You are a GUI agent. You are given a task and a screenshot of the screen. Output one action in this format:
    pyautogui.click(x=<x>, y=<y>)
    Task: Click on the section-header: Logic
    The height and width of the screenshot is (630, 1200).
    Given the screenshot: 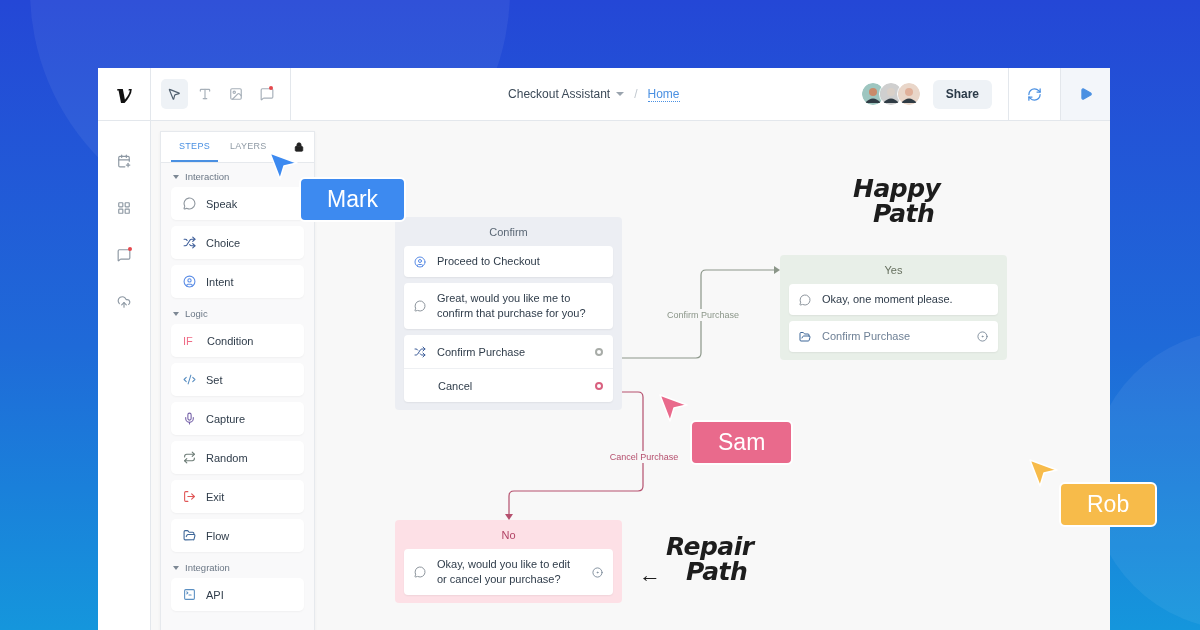 What is the action you would take?
    pyautogui.click(x=190, y=312)
    